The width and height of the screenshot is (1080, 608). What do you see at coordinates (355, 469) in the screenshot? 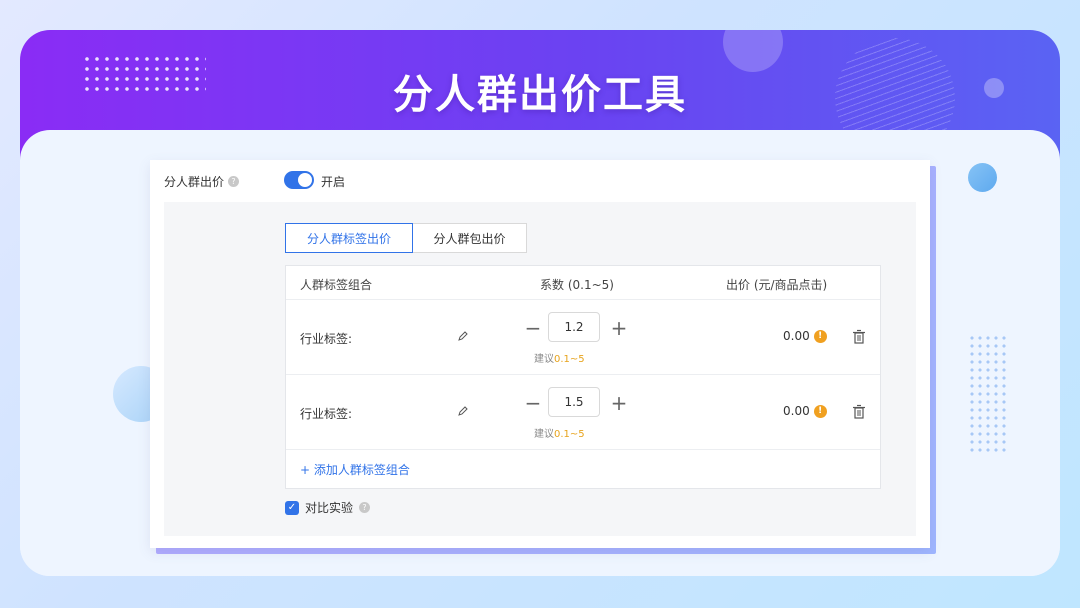
I see `add-tag-combo-link: + 添加人群标签组合` at bounding box center [355, 469].